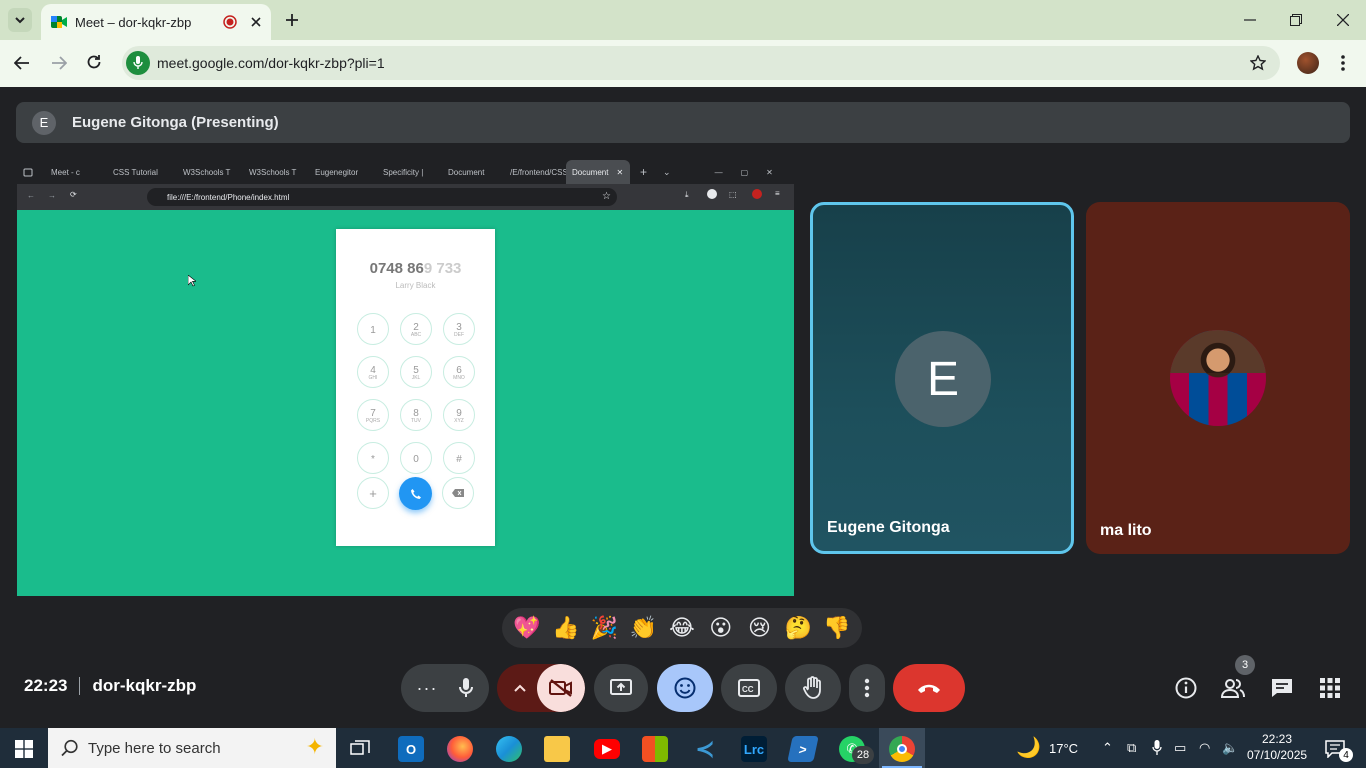 The height and width of the screenshot is (768, 1366). What do you see at coordinates (1330, 688) in the screenshot?
I see `activities-grid-icon` at bounding box center [1330, 688].